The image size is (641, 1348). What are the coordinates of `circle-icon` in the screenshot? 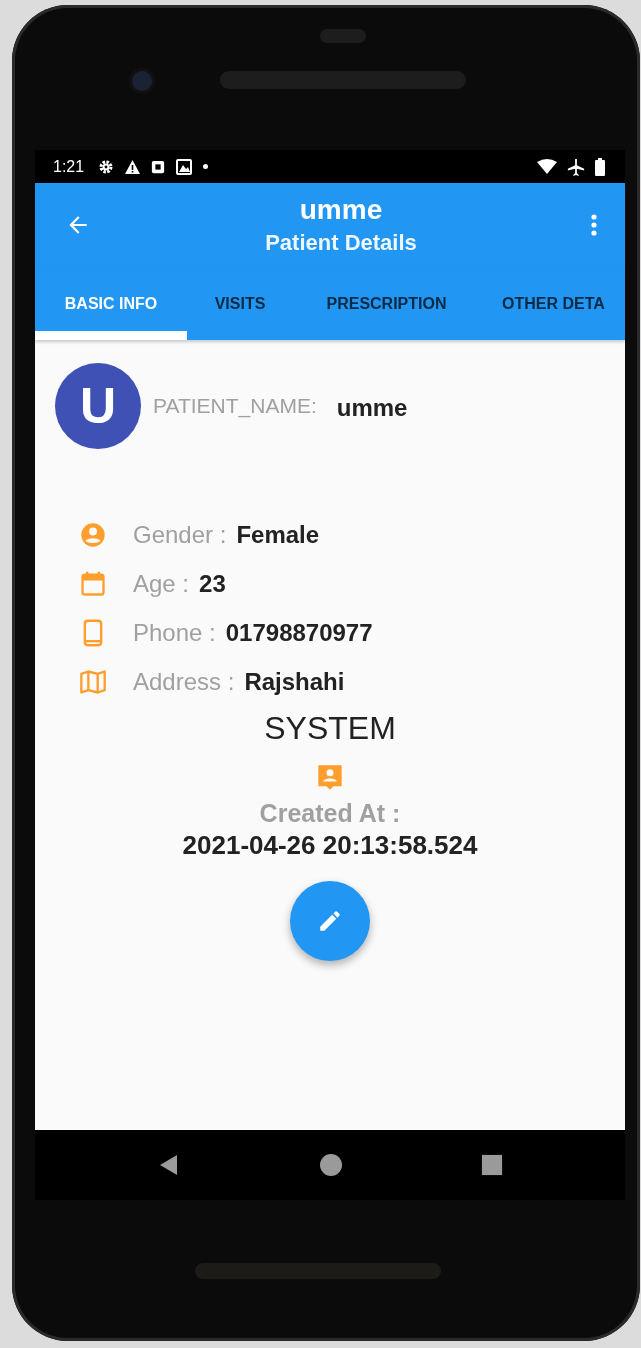 It's located at (331, 1165).